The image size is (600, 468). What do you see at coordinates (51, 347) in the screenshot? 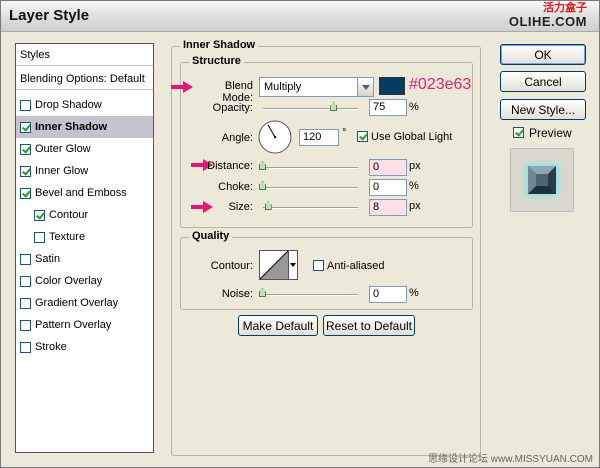
I see `style-item-label: Stroke` at bounding box center [51, 347].